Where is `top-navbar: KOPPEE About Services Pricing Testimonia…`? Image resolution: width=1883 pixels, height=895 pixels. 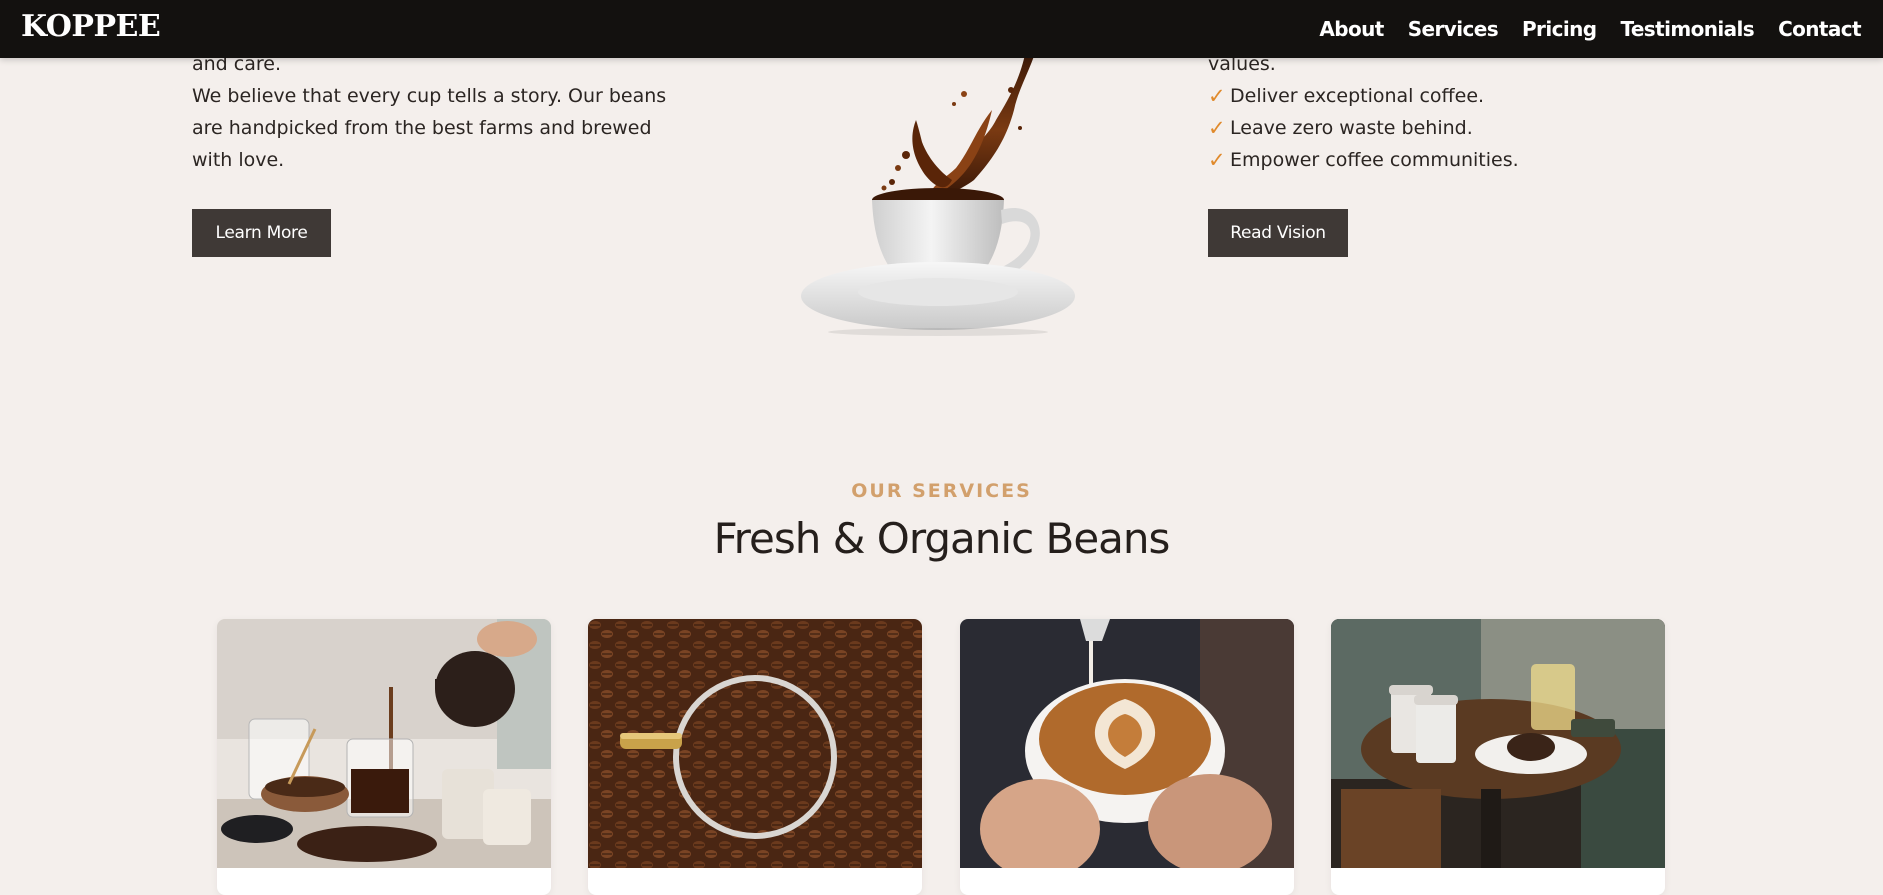
top-navbar: KOPPEE About Services Pricing Testimonia… is located at coordinates (941, 29).